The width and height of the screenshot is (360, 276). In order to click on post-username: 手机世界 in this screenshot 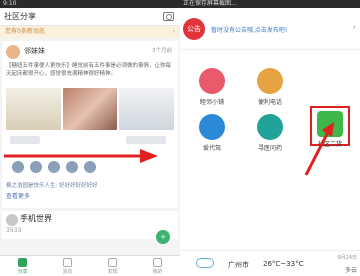, I will do `click(36, 218)`.